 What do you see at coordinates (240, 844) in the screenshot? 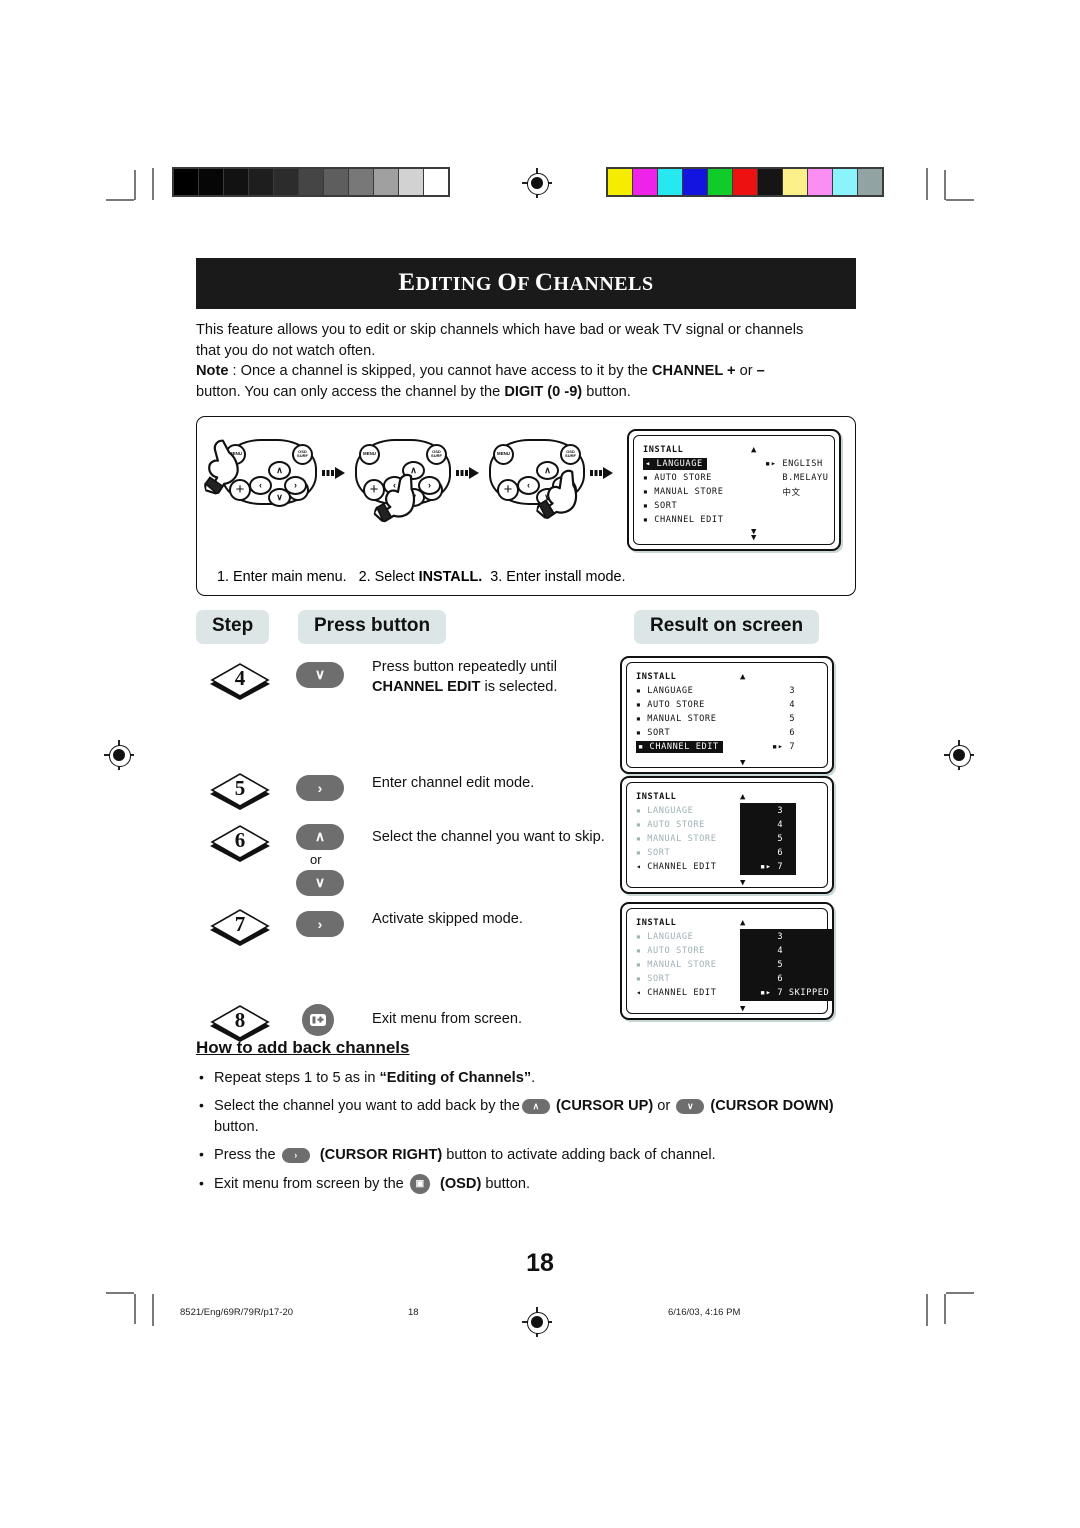
I see `step-number-badge: 6` at bounding box center [240, 844].